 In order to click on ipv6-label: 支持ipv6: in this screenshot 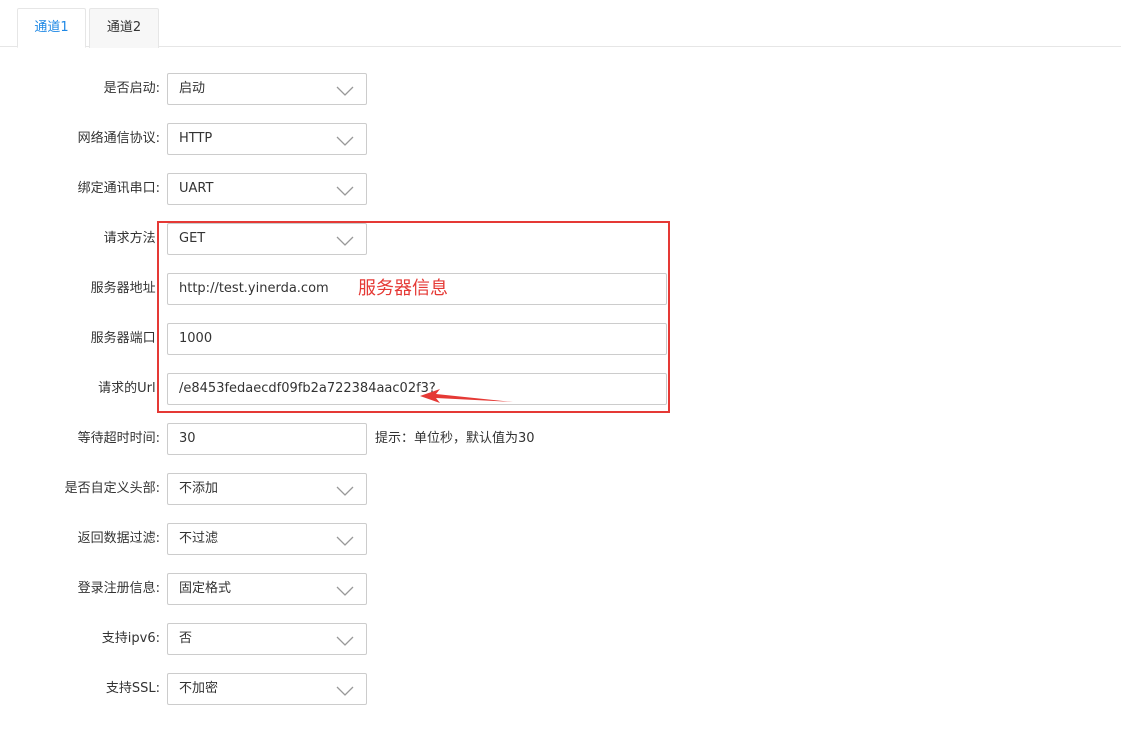, I will do `click(130, 638)`.